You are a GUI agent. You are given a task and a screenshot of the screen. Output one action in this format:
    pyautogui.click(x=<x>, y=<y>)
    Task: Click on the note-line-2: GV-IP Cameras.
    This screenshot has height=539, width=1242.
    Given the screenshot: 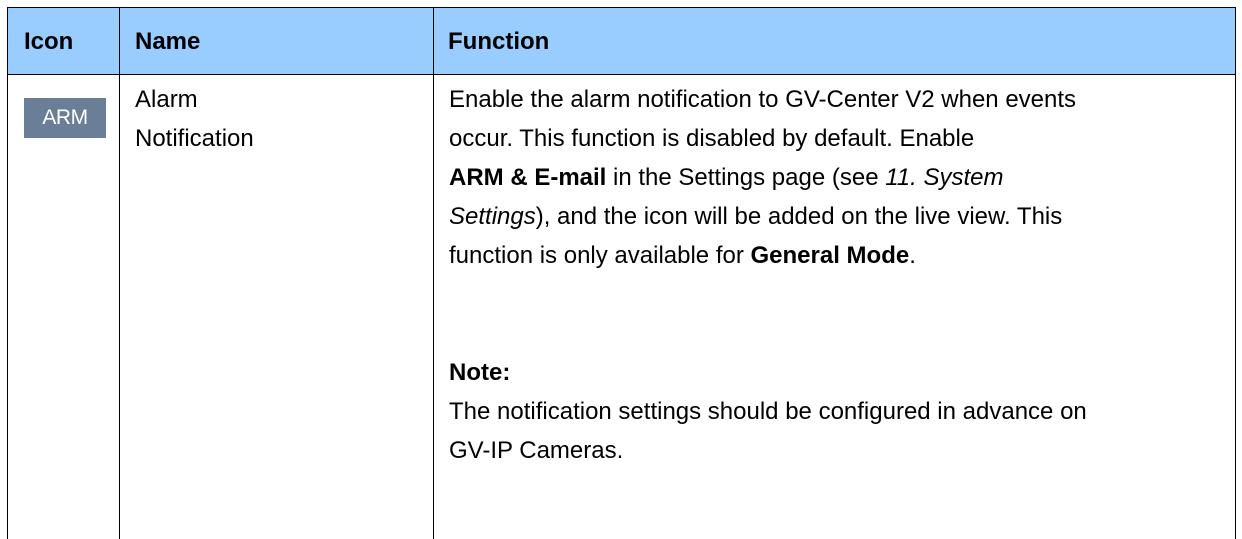 What is the action you would take?
    pyautogui.click(x=536, y=450)
    